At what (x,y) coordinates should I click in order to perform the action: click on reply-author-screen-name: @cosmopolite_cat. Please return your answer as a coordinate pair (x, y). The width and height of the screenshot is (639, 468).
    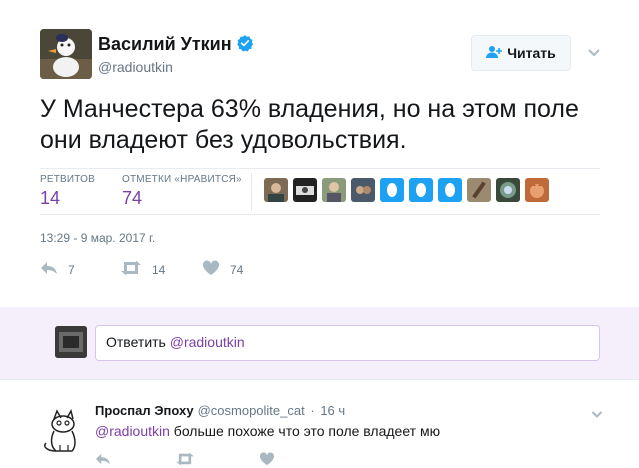
    Looking at the image, I should click on (251, 410).